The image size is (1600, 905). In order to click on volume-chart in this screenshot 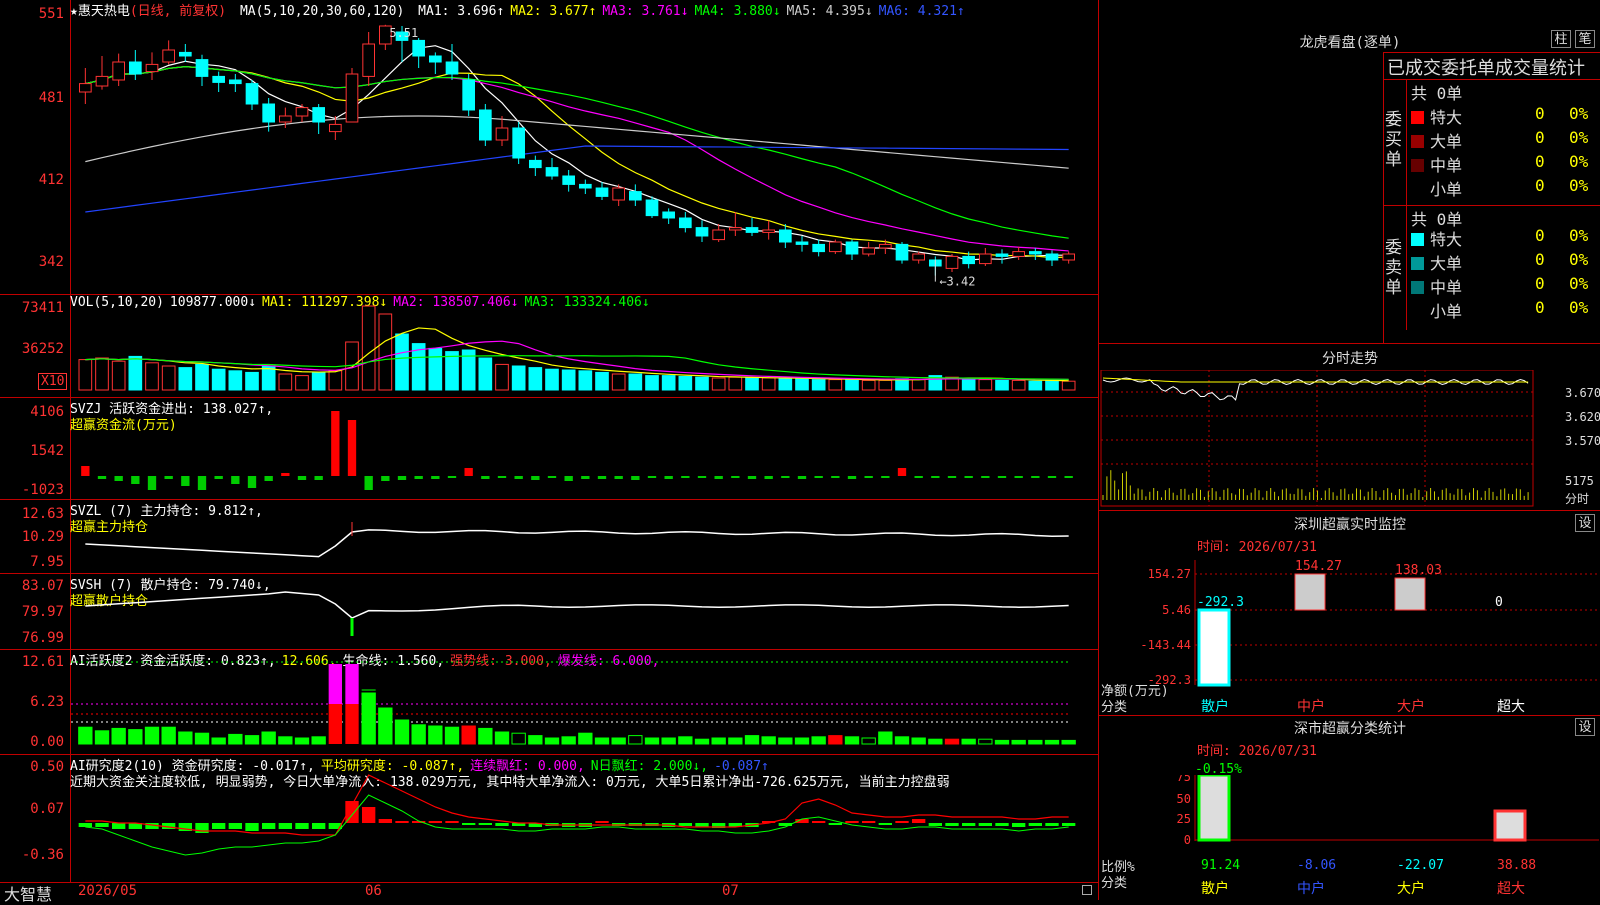, I will do `click(584, 346)`.